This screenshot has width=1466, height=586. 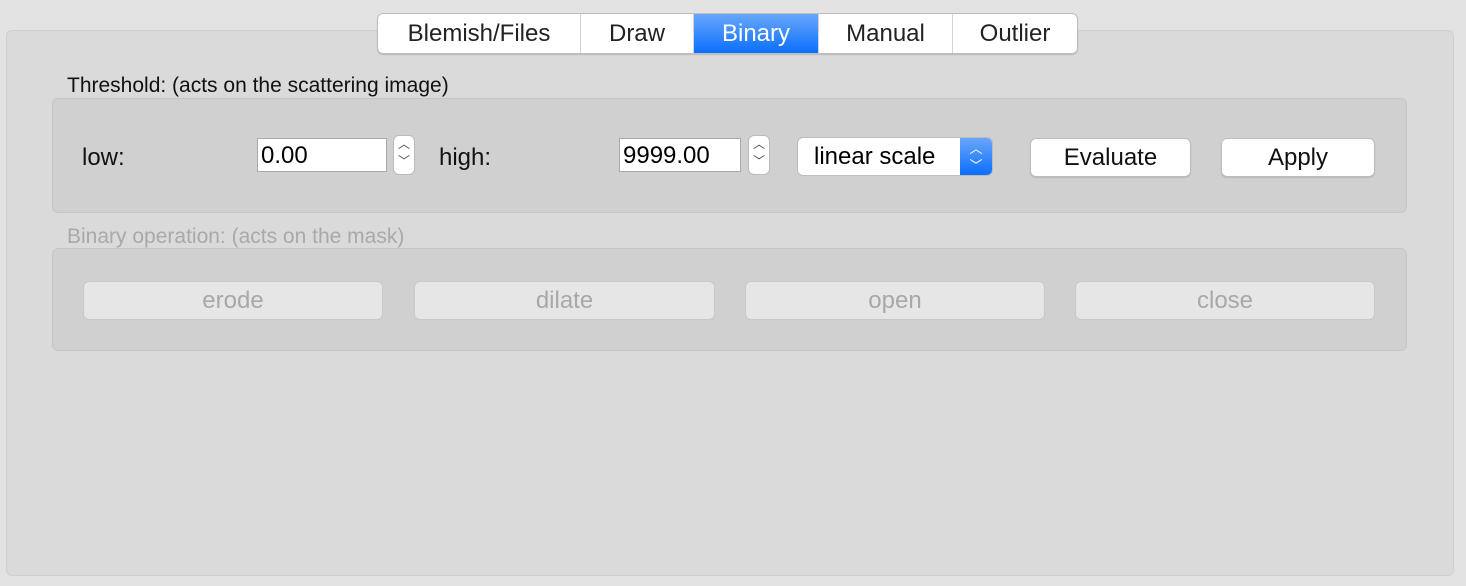 What do you see at coordinates (236, 236) in the screenshot?
I see `binary-title: Binary operation: (acts on the mask)` at bounding box center [236, 236].